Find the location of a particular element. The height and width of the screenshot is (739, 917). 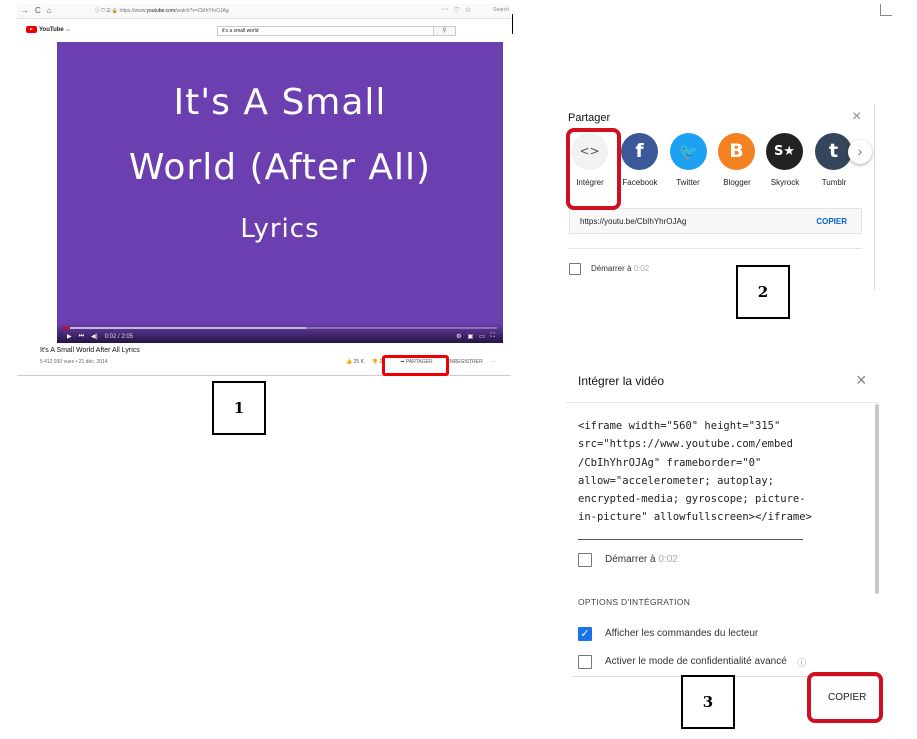

share-link-box: https://youtu.be/CbIhYhrOJAg COPIER is located at coordinates (715, 221).